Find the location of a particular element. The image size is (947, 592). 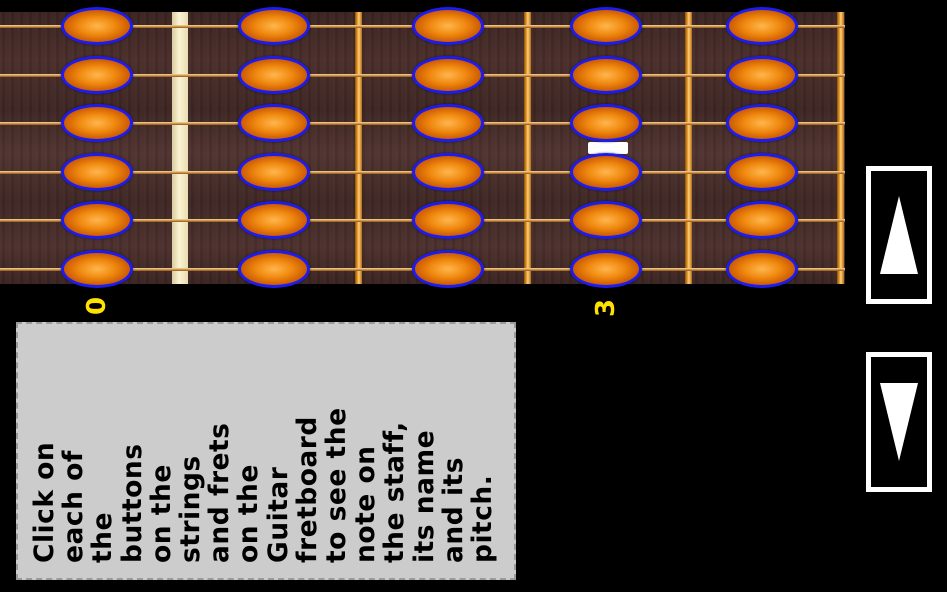

fret-number-0: 0 is located at coordinates (97, 306).